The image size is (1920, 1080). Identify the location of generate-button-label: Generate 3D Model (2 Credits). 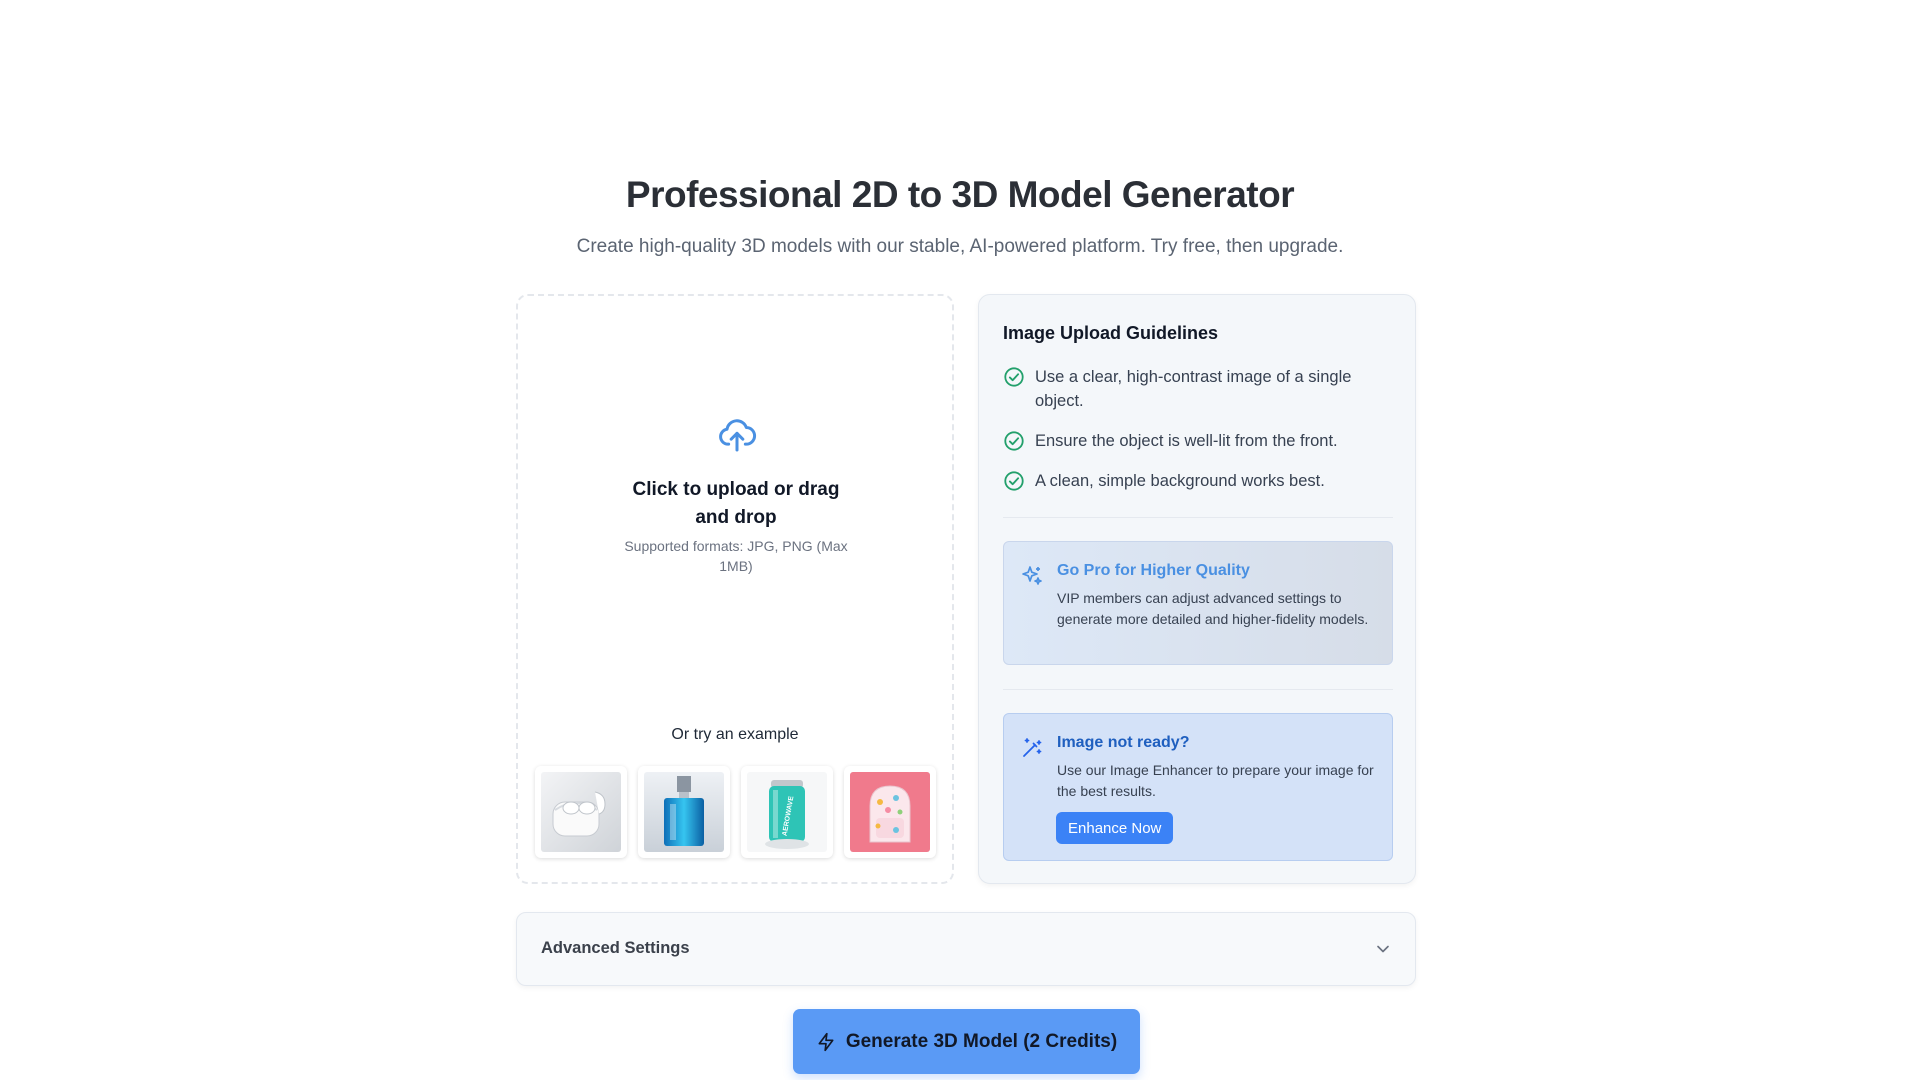
(981, 1041).